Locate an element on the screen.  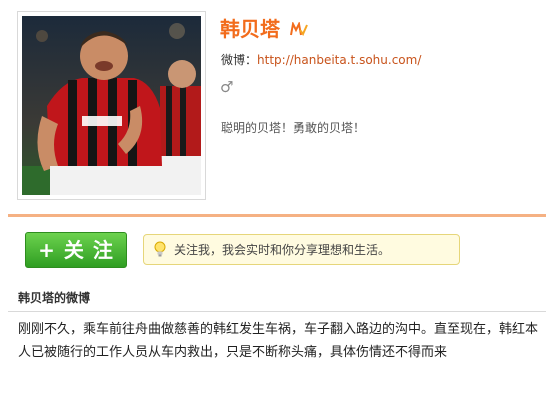
weibo-url-link: http://hanbeita.t.sohu.com/ is located at coordinates (339, 60).